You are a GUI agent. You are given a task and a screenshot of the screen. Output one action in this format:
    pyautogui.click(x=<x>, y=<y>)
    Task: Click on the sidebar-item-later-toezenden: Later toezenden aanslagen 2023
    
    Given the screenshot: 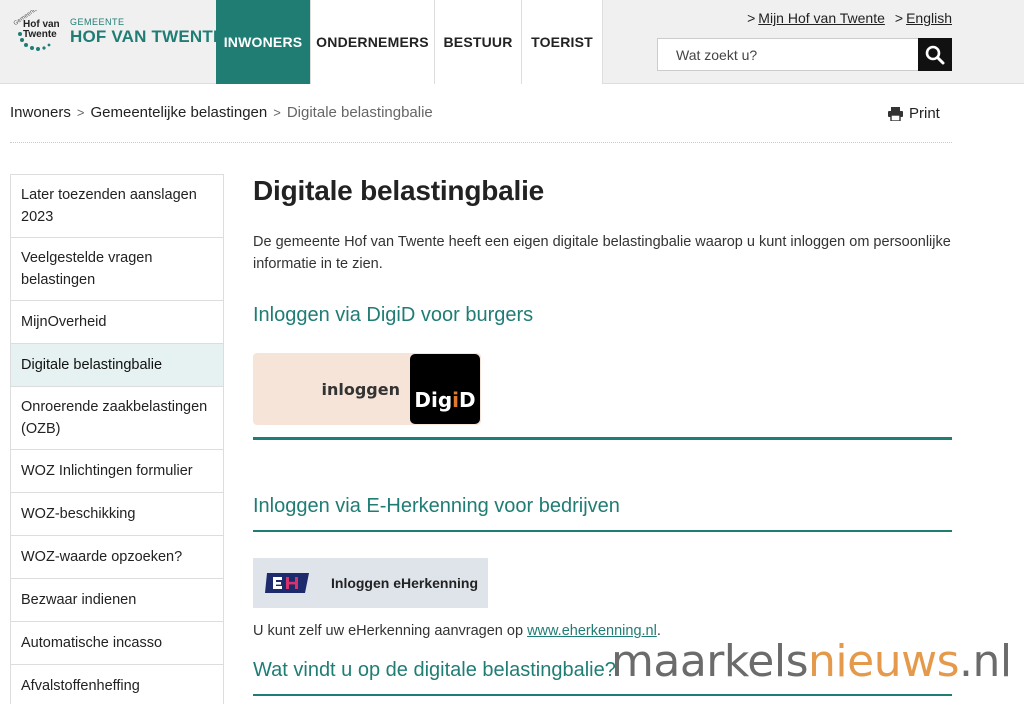 What is the action you would take?
    pyautogui.click(x=117, y=206)
    